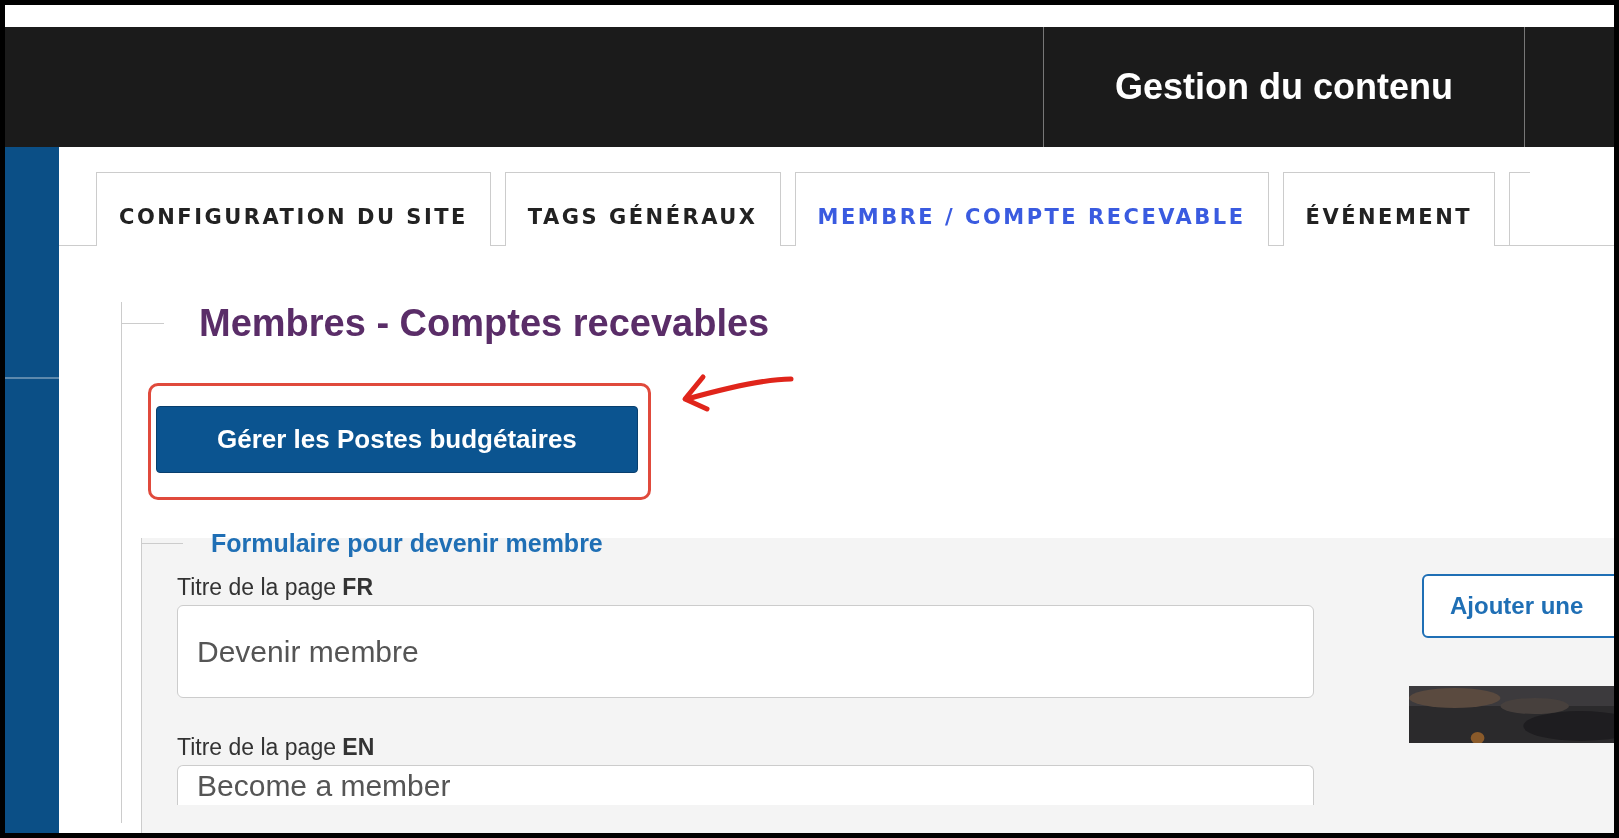  Describe the element at coordinates (1389, 209) in the screenshot. I see `tab: ÉVÉNEMENT` at that location.